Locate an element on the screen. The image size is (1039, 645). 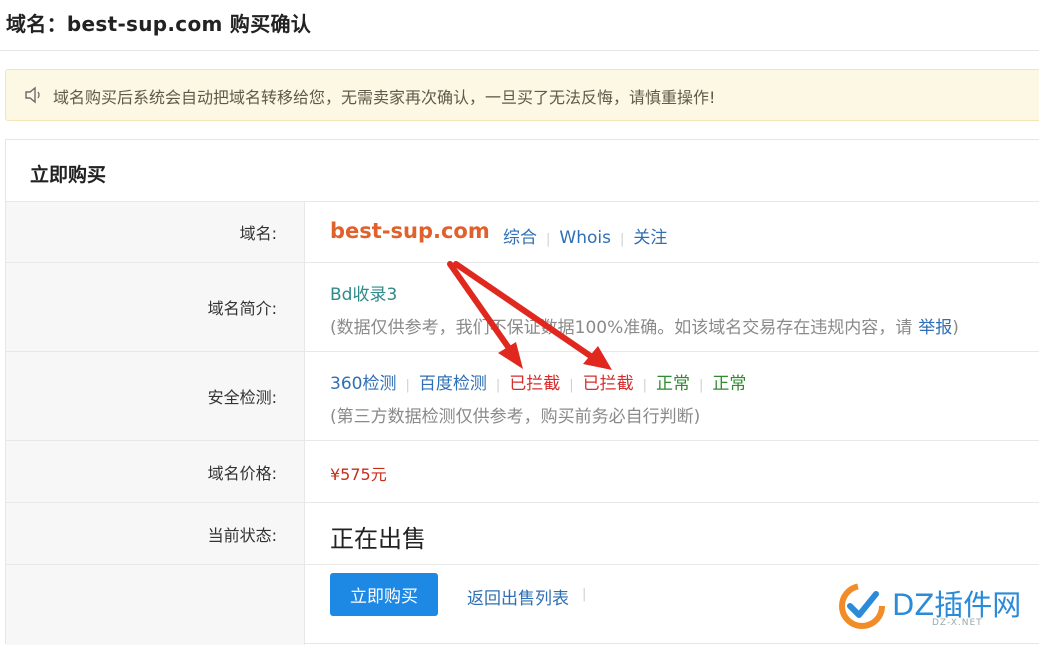
watermark: DZ插件网 DZ-X.NET is located at coordinates (932, 603).